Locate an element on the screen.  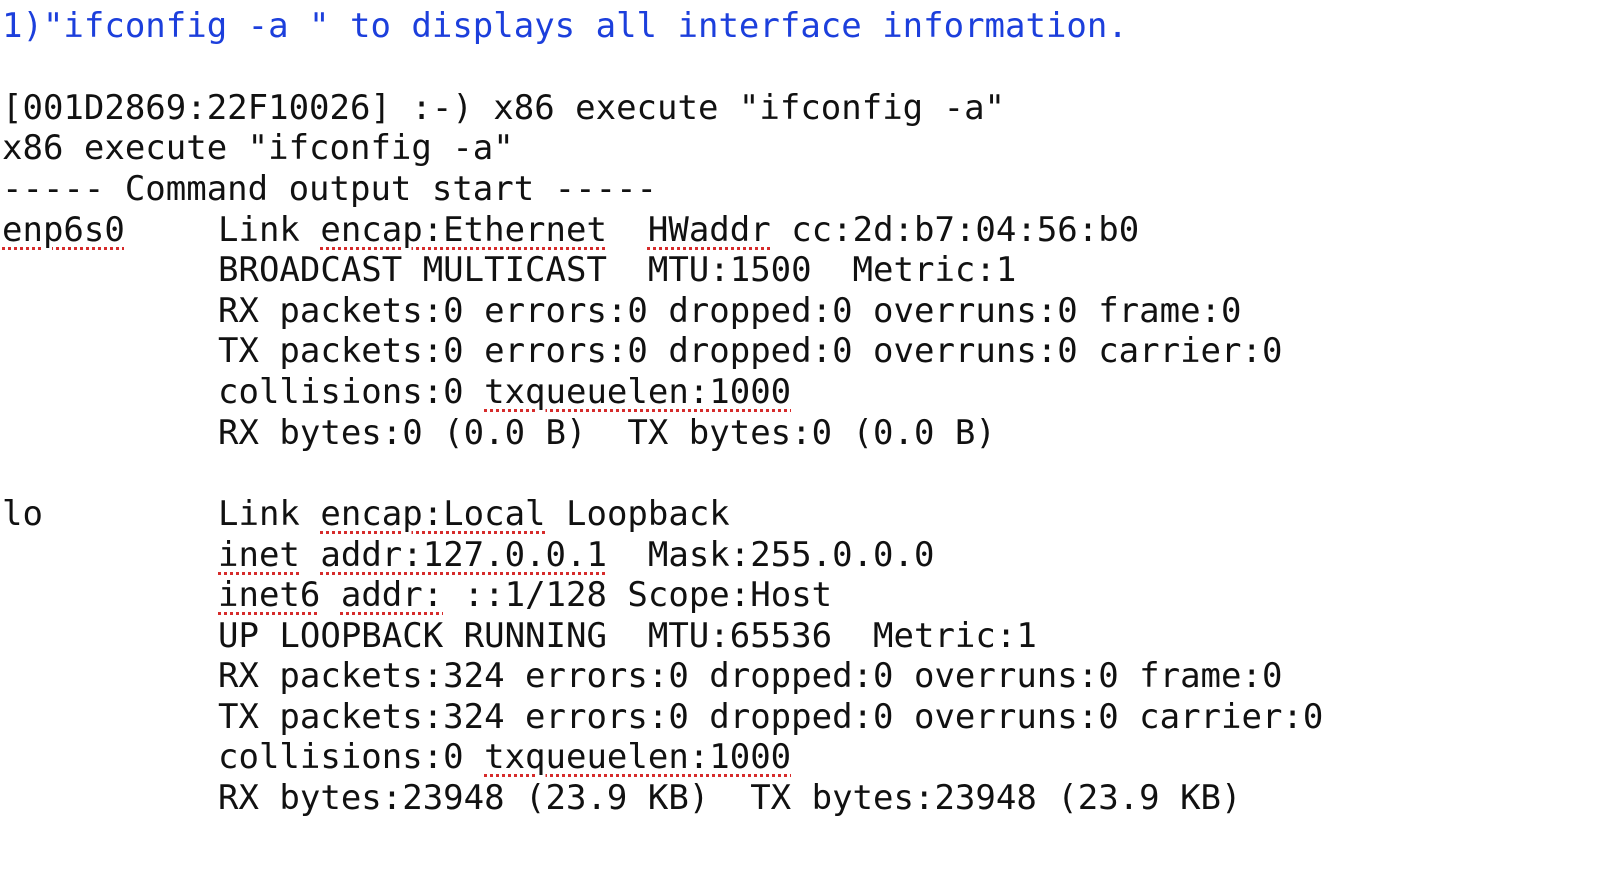
interface-name: enp6s0 is located at coordinates (63, 230).